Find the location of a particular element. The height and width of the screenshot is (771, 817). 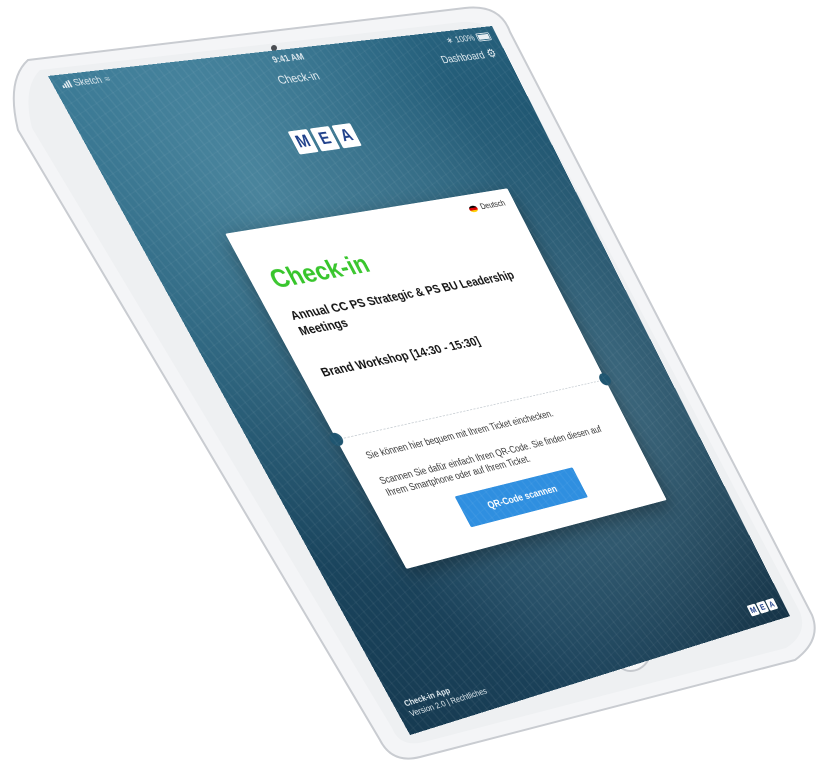

battery-percent: 100% is located at coordinates (465, 38).